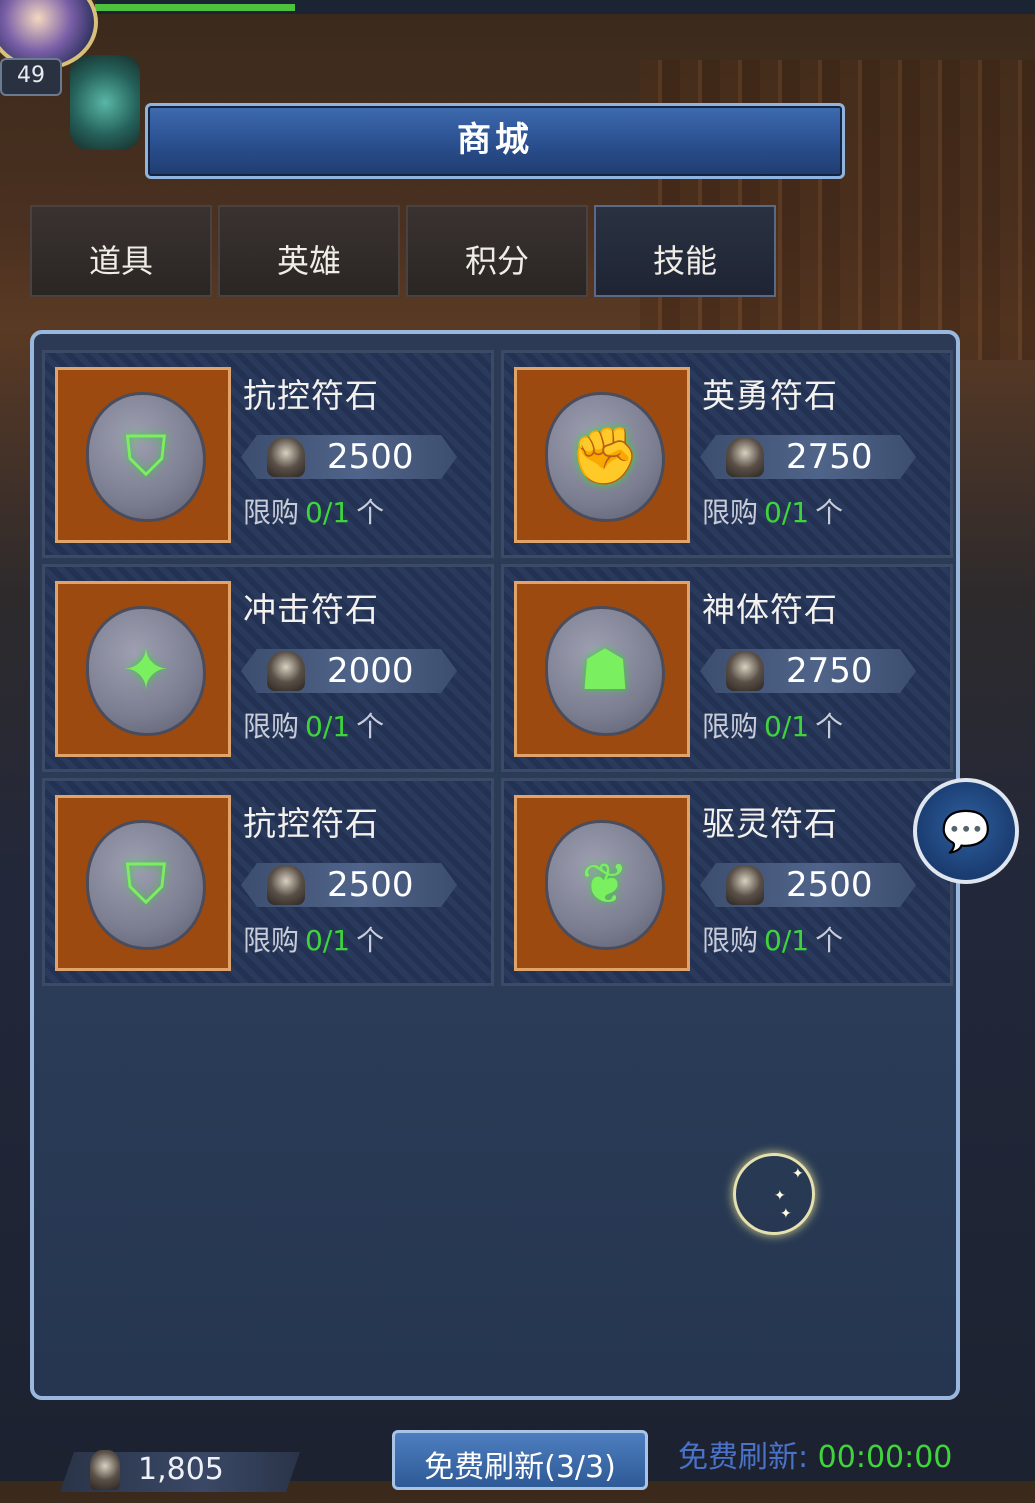 The height and width of the screenshot is (1503, 1035). What do you see at coordinates (815, 1457) in the screenshot?
I see `refresh-timer: 免费刷新: 00:00:00` at bounding box center [815, 1457].